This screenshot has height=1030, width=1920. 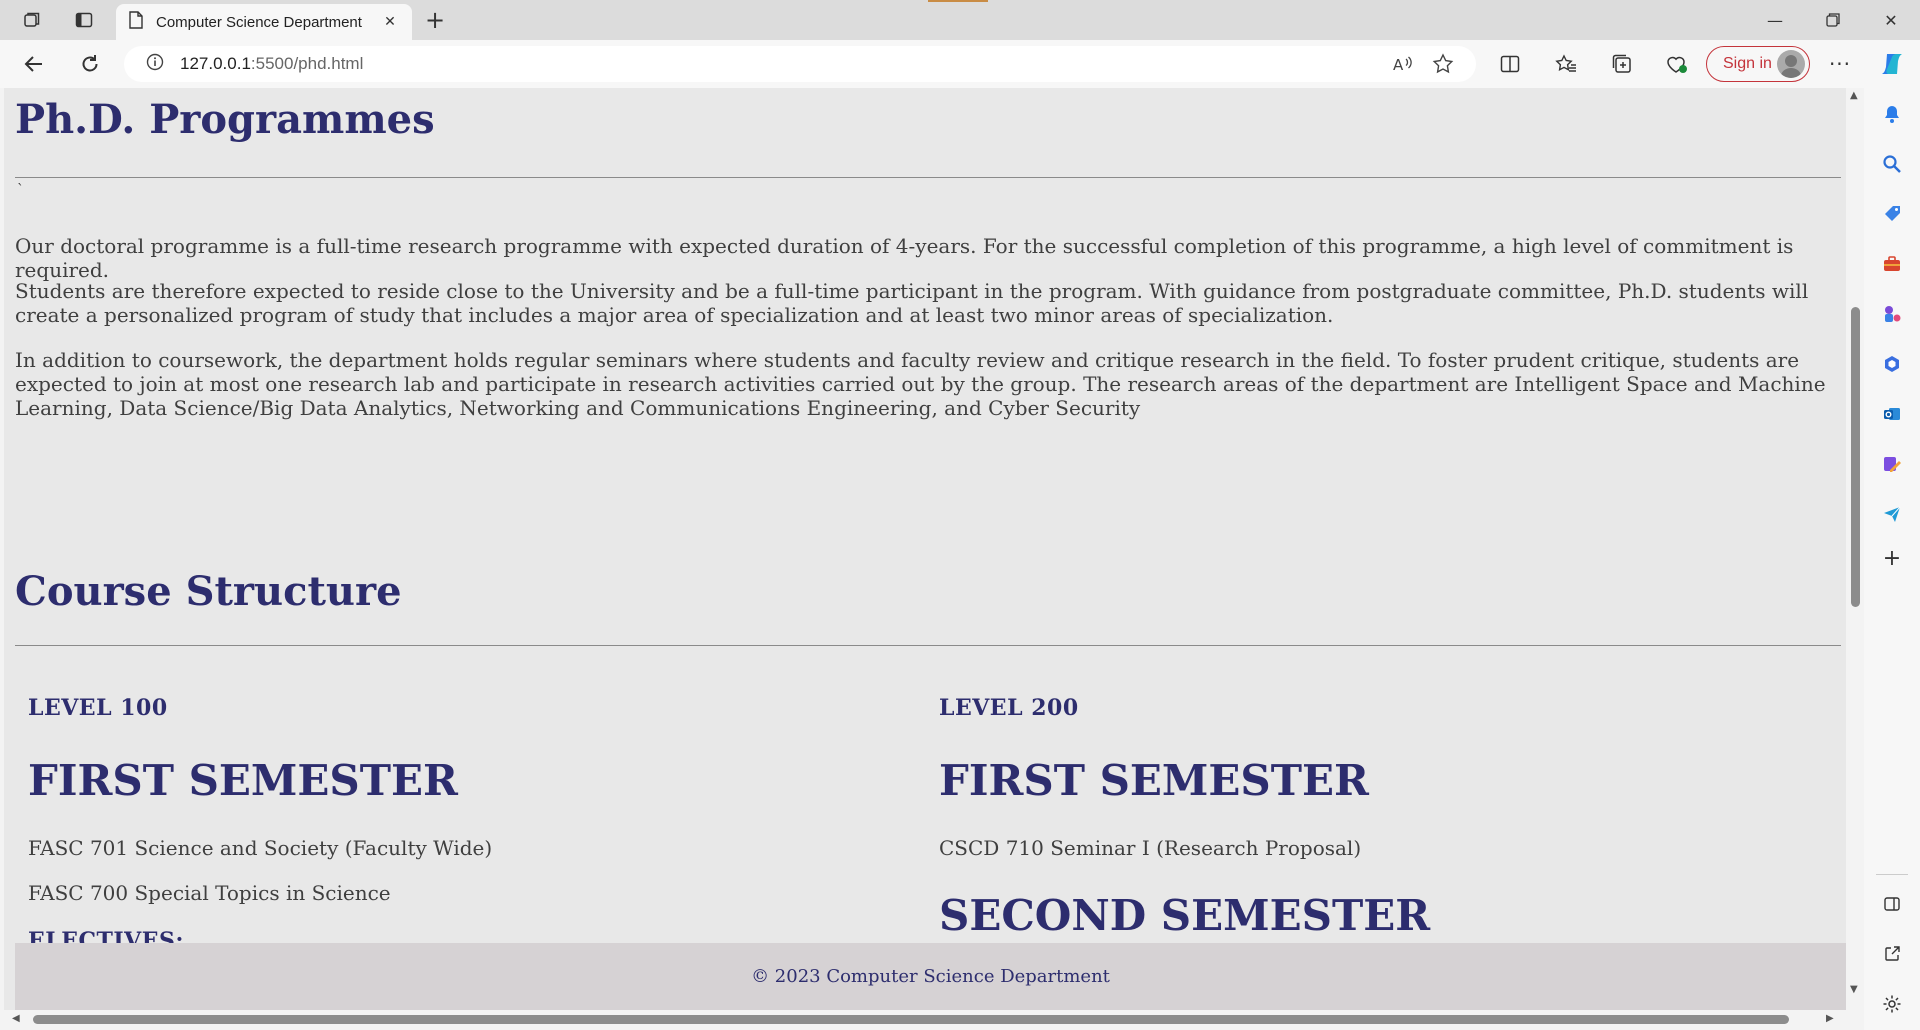 What do you see at coordinates (32, 20) in the screenshot?
I see `workspaces-icon` at bounding box center [32, 20].